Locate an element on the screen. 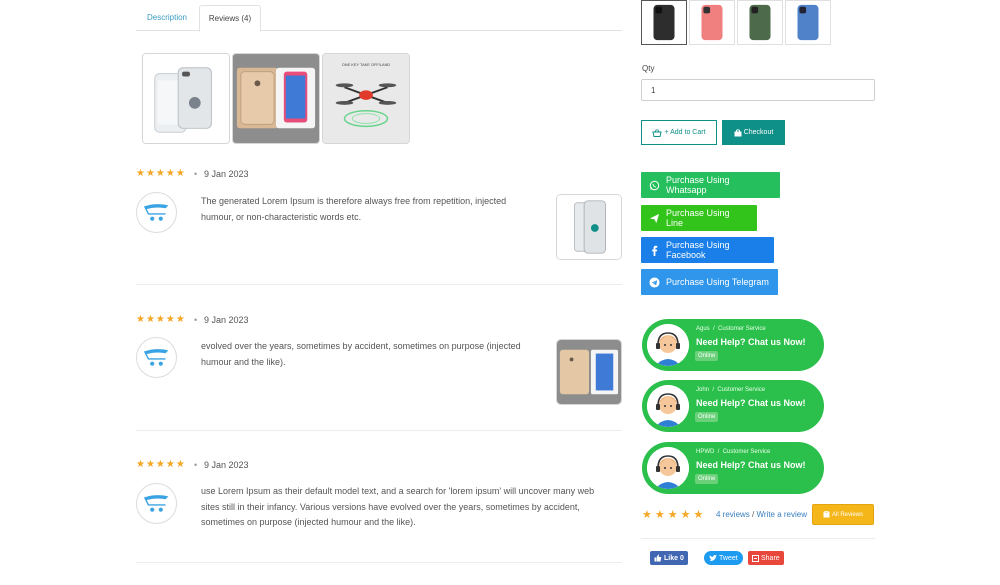  purchase-line-label: Purchase Using Line is located at coordinates (698, 218).